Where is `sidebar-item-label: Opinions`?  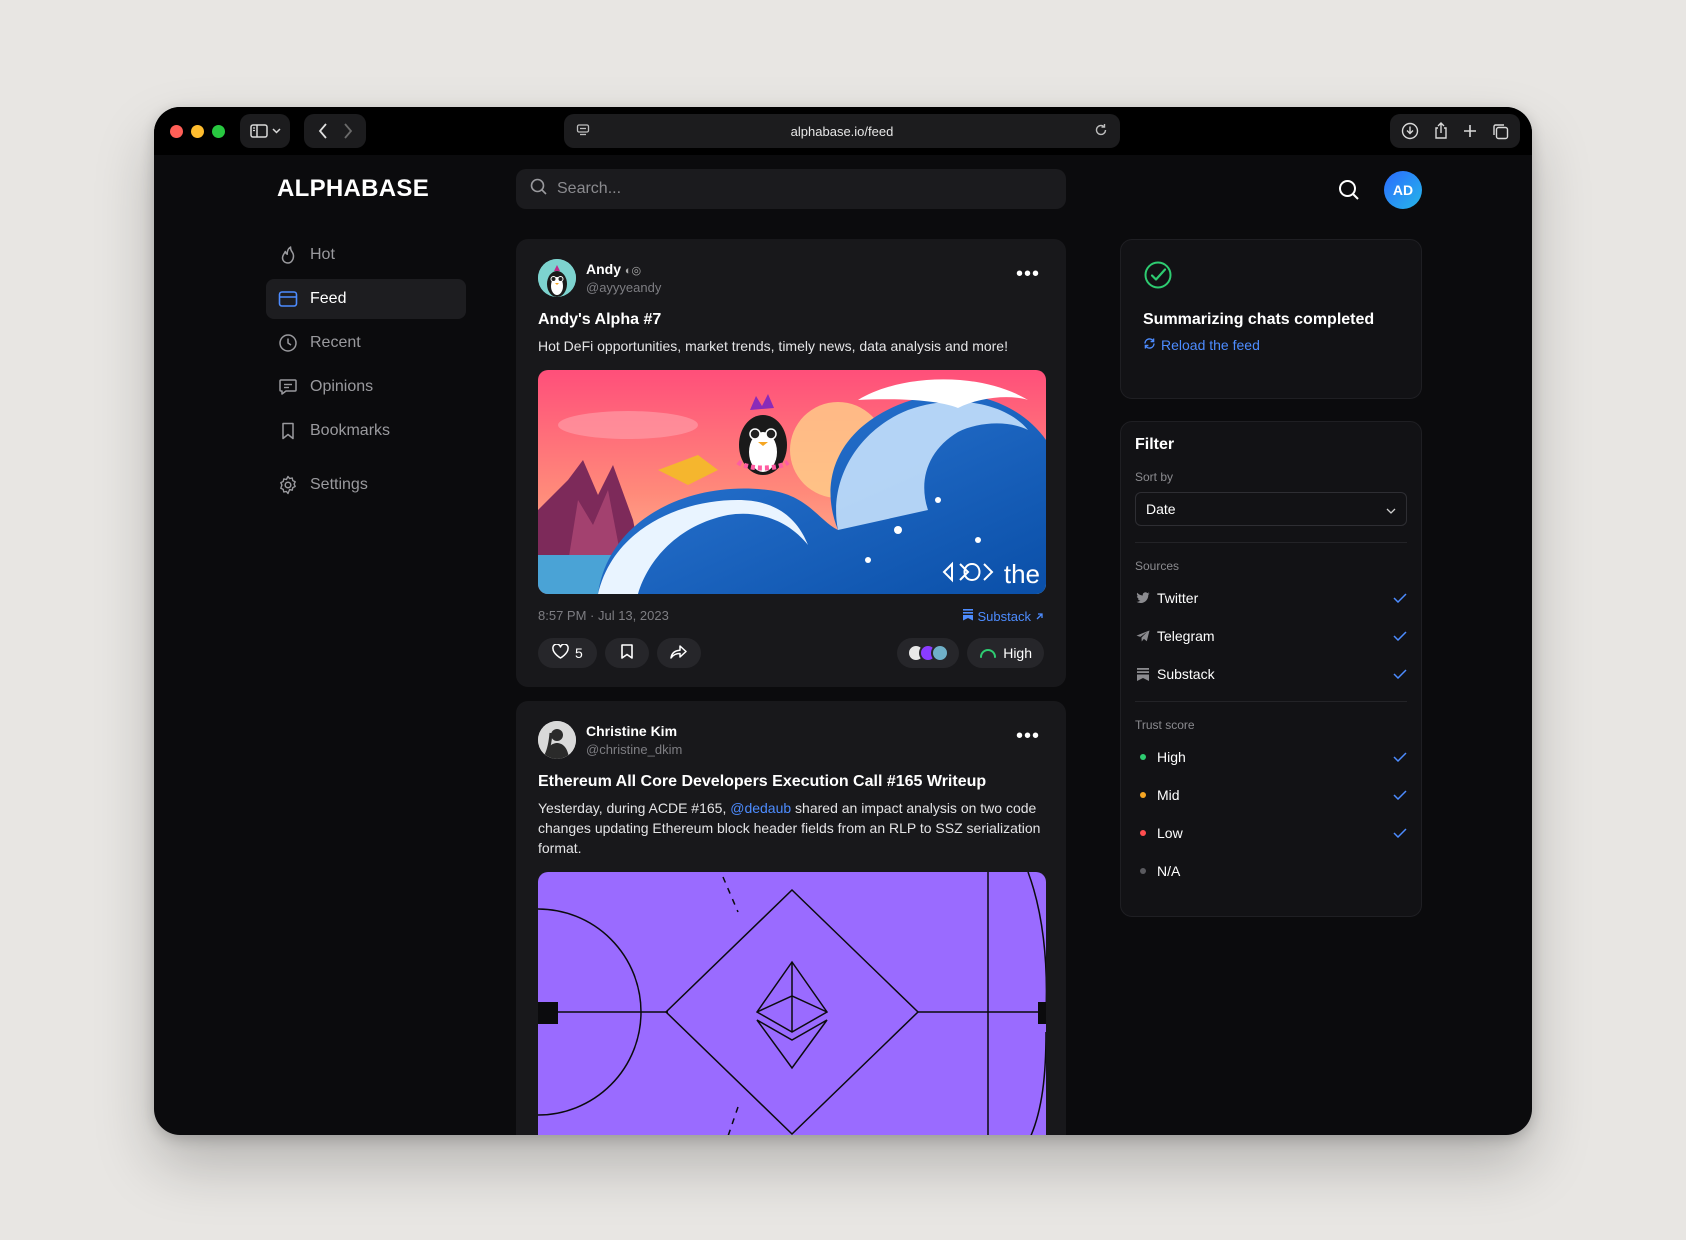
sidebar-item-label: Opinions is located at coordinates (342, 386).